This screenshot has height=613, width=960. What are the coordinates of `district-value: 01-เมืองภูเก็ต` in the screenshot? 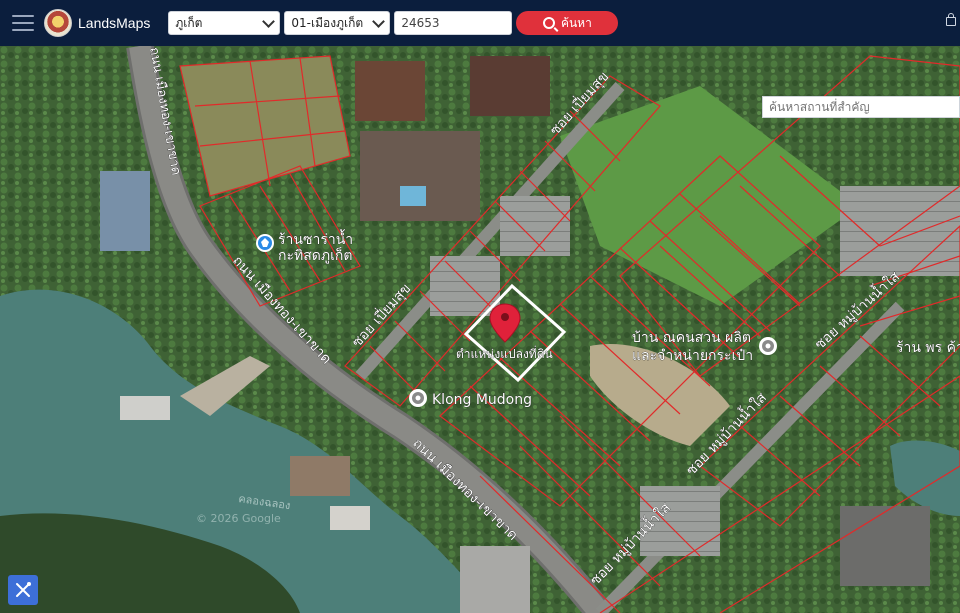 It's located at (327, 22).